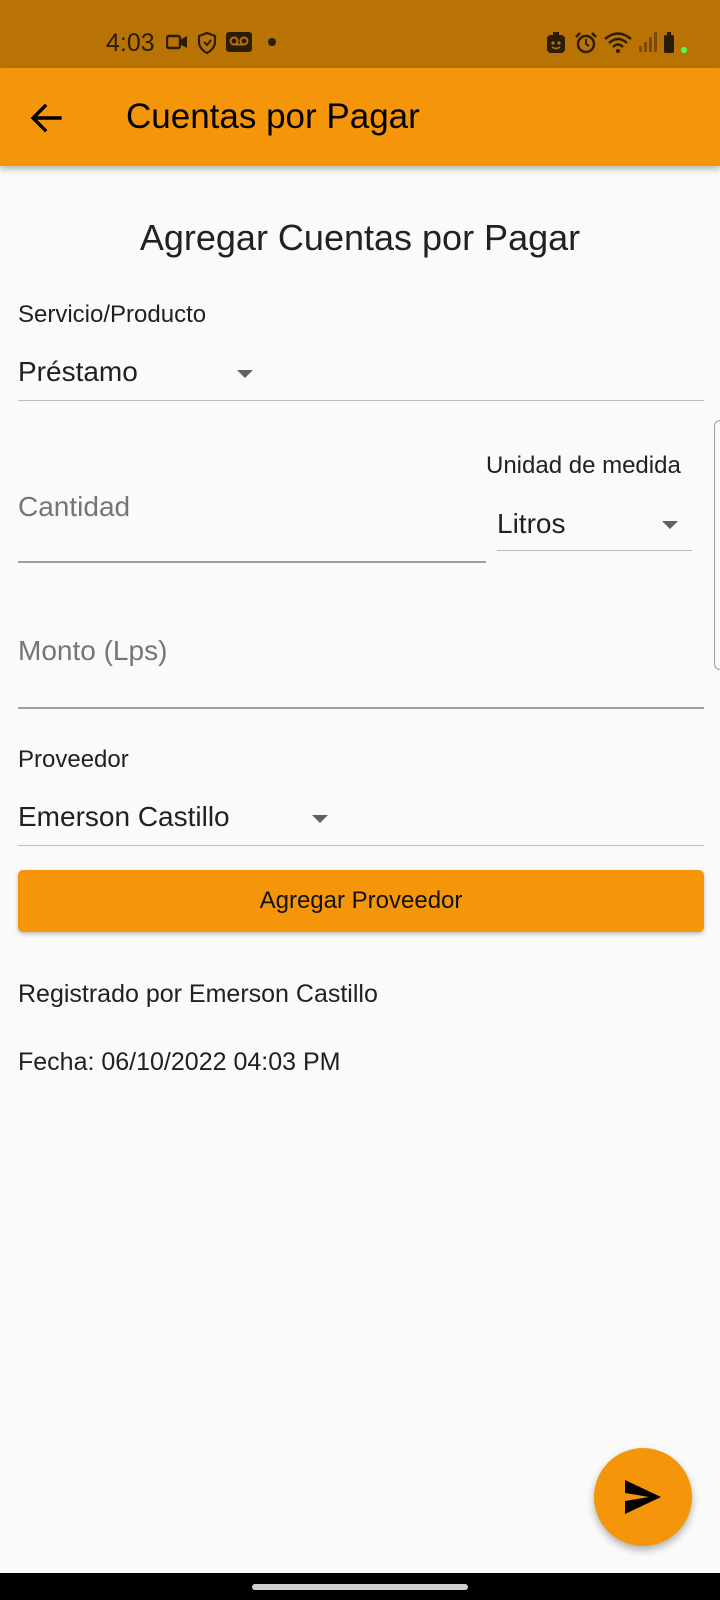 The width and height of the screenshot is (720, 1600). What do you see at coordinates (272, 42) in the screenshot?
I see `dot-icon` at bounding box center [272, 42].